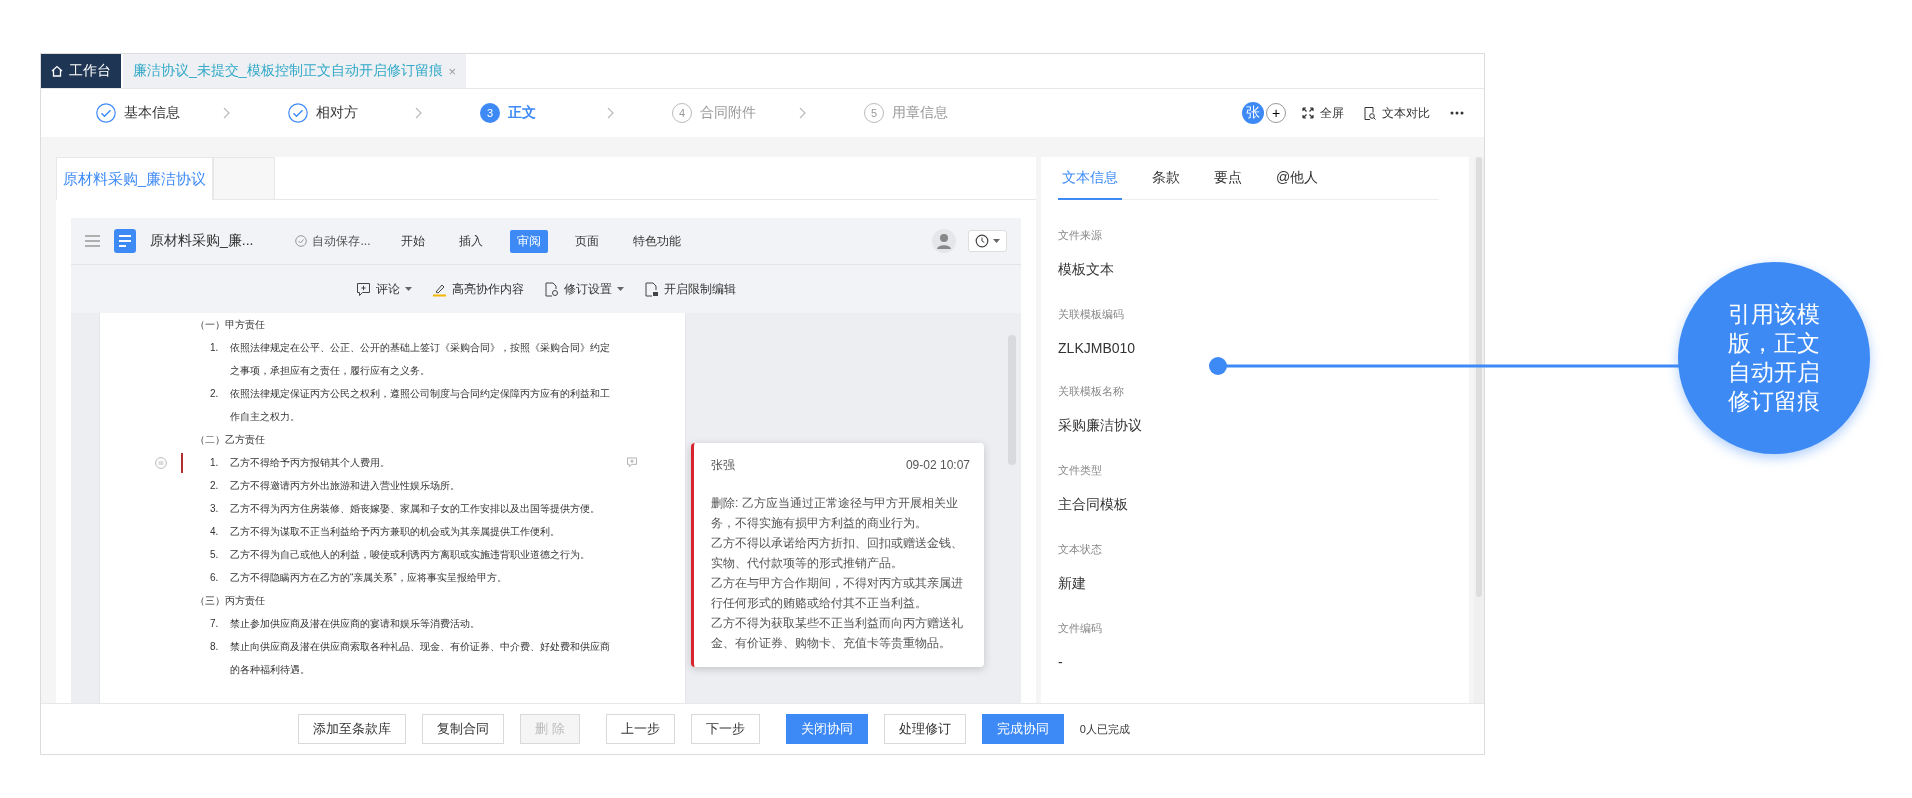 The image size is (1912, 798). I want to click on list-item-text: 乙方不得给予丙方报销其个人费用。, so click(310, 463).